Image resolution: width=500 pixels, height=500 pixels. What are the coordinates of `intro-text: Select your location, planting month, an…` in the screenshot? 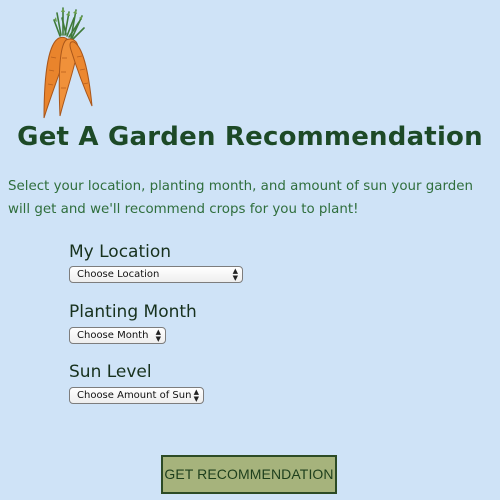 It's located at (240, 198).